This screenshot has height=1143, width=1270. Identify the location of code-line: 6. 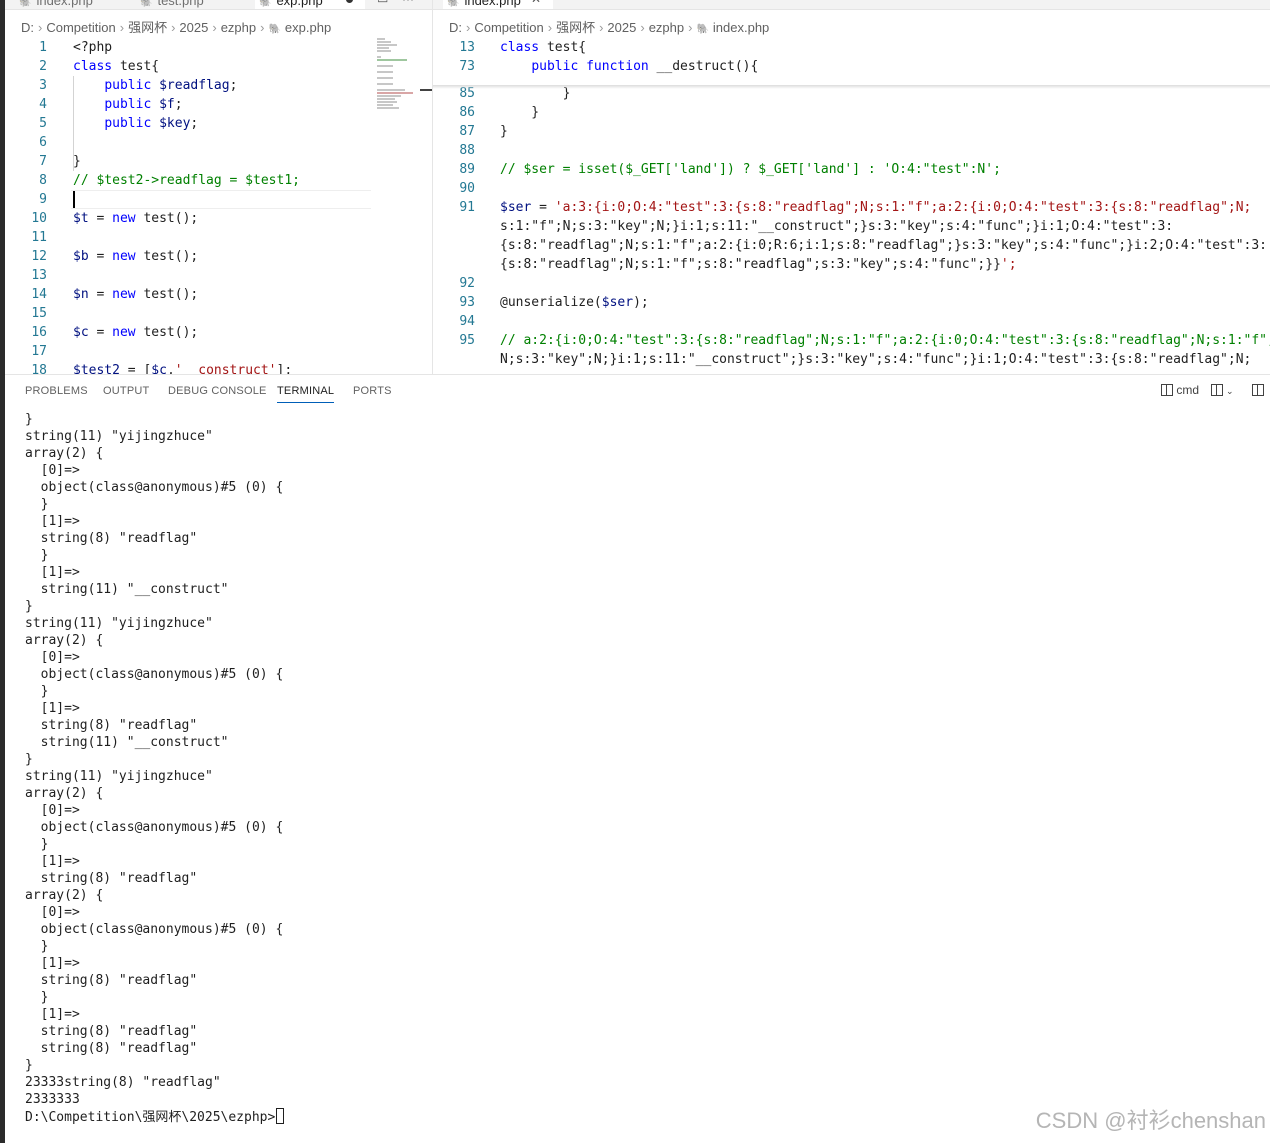
(218, 142).